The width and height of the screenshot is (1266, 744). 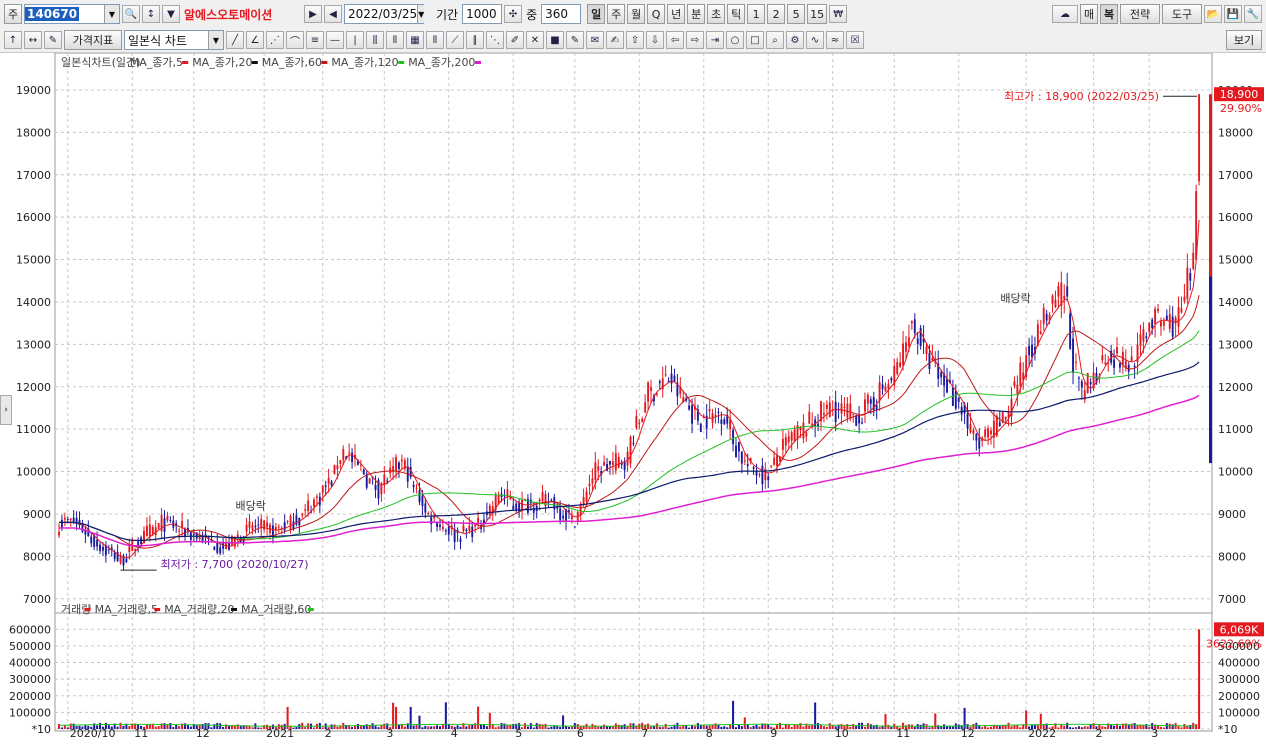 I want to click on market-selector: 주, so click(x=13, y=14).